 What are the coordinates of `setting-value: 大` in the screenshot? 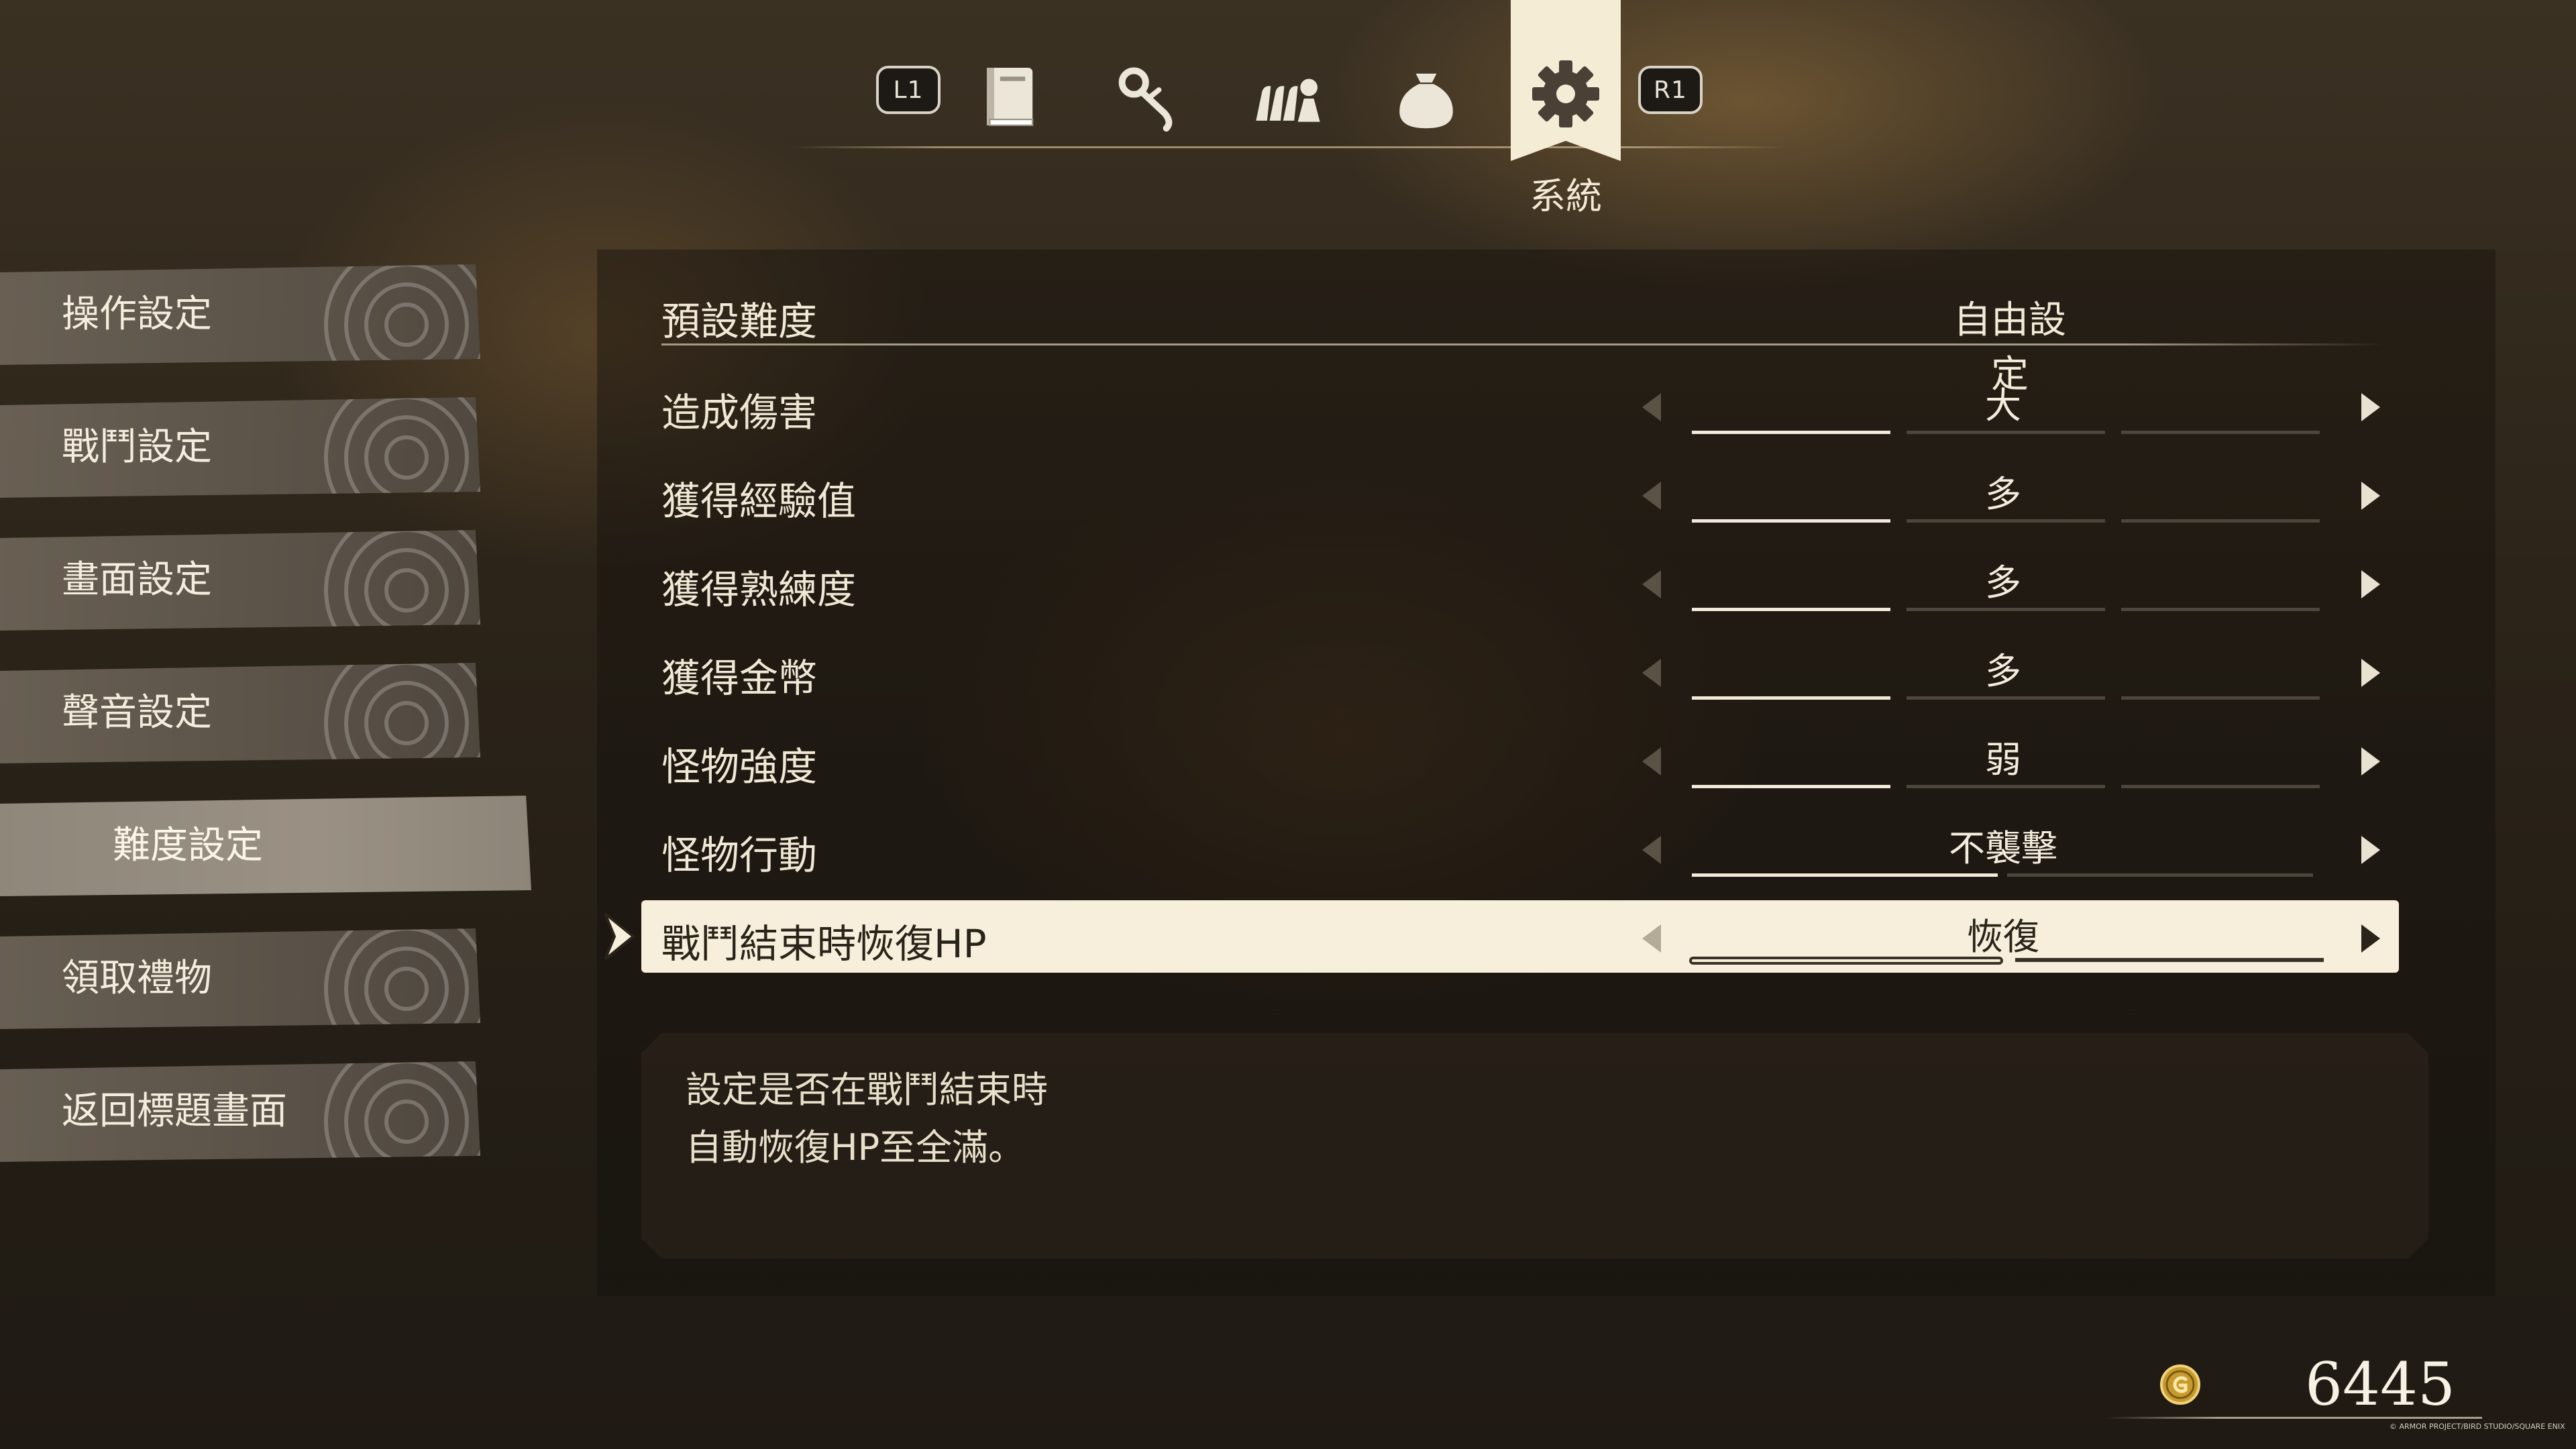 It's located at (2003, 405).